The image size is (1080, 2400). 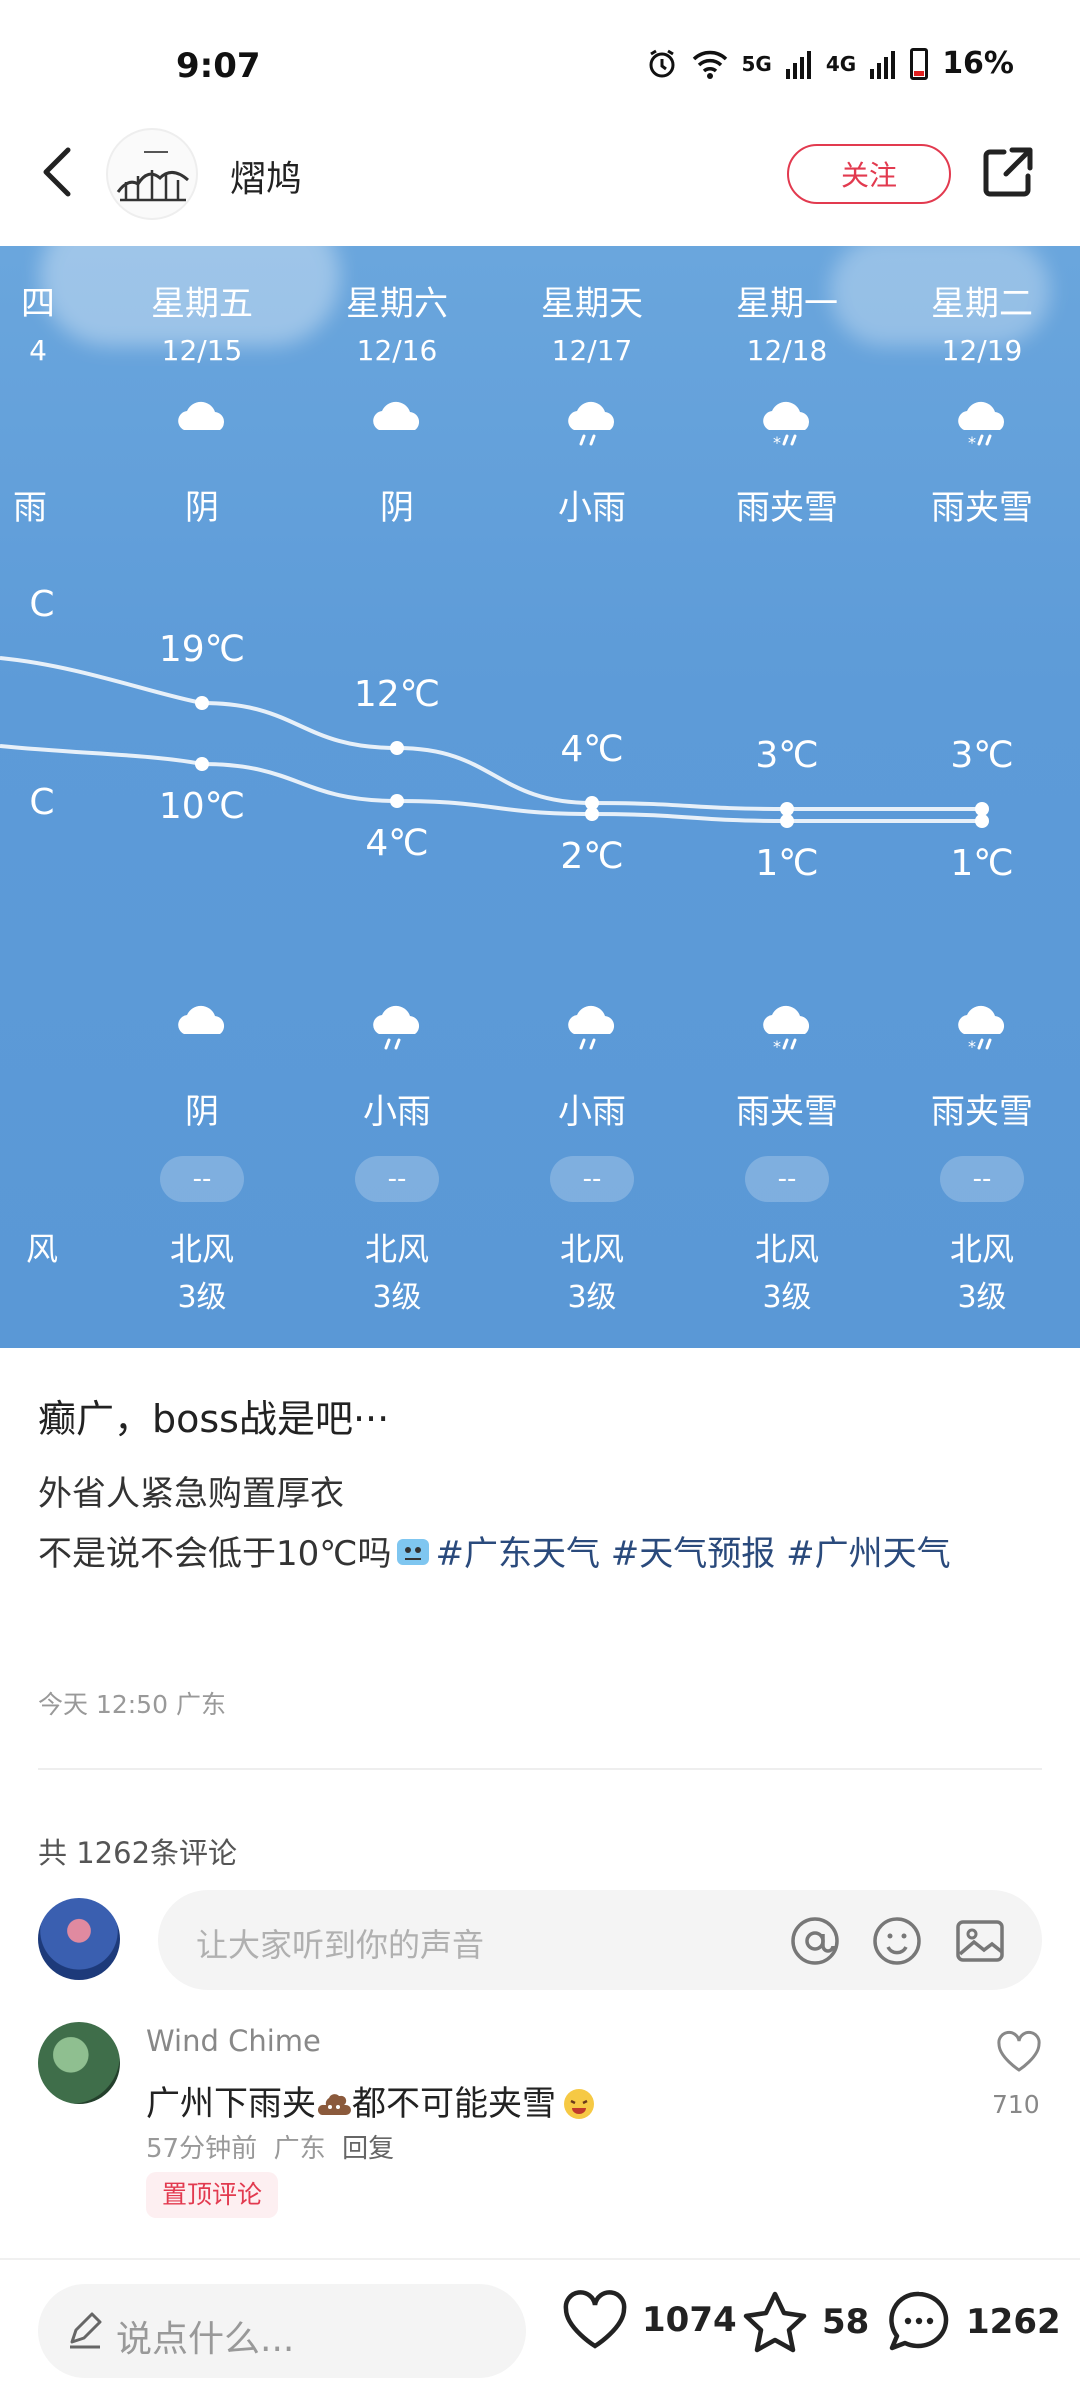 What do you see at coordinates (38, 350) in the screenshot?
I see `partial-date-label: 4` at bounding box center [38, 350].